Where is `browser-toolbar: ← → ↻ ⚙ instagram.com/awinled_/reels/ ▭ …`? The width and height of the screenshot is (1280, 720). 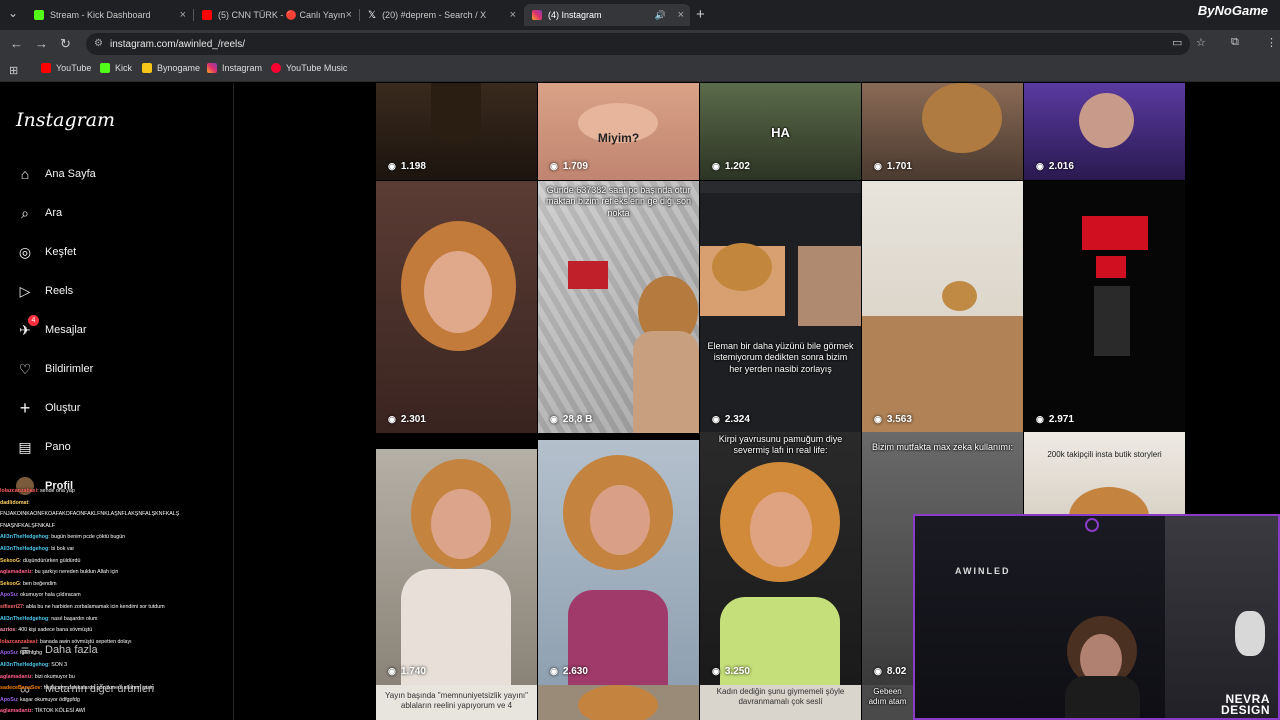 browser-toolbar: ← → ↻ ⚙ instagram.com/awinled_/reels/ ▭ … is located at coordinates (640, 44).